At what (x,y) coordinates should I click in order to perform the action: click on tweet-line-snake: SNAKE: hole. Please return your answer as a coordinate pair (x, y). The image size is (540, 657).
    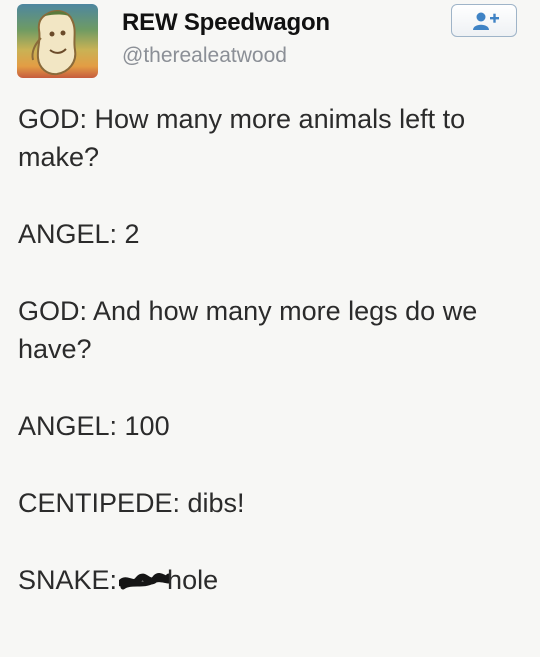
    Looking at the image, I should click on (273, 580).